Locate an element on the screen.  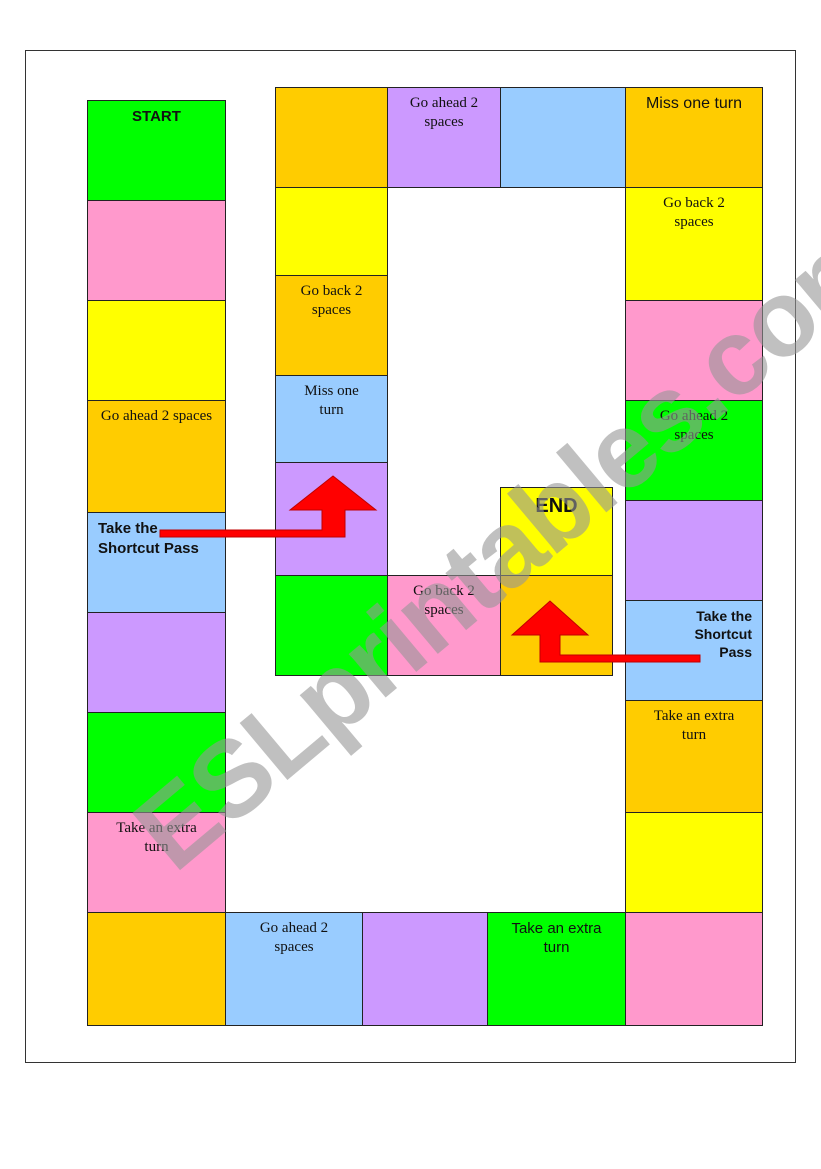
start-label: START is located at coordinates (156, 116).